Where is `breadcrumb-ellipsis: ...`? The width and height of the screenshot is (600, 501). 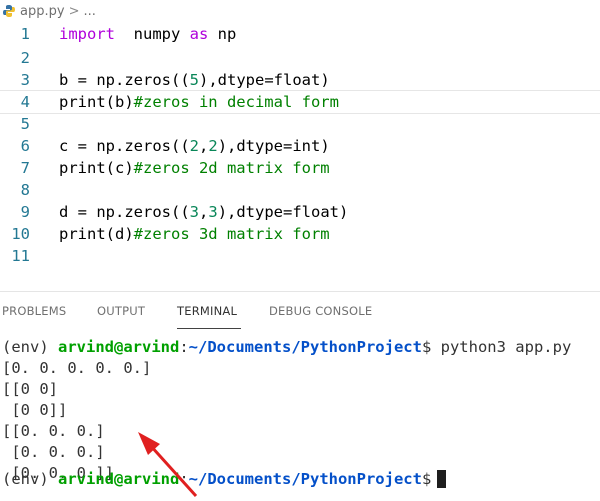 breadcrumb-ellipsis: ... is located at coordinates (89, 11).